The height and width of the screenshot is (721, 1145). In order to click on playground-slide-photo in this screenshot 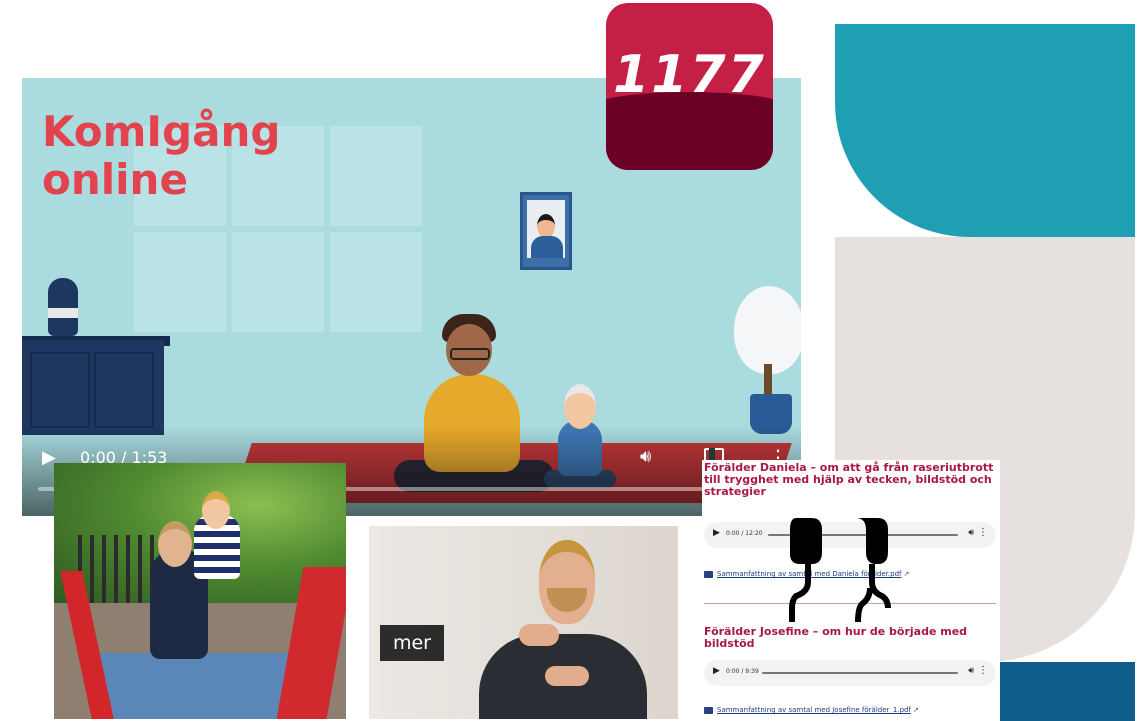, I will do `click(200, 591)`.